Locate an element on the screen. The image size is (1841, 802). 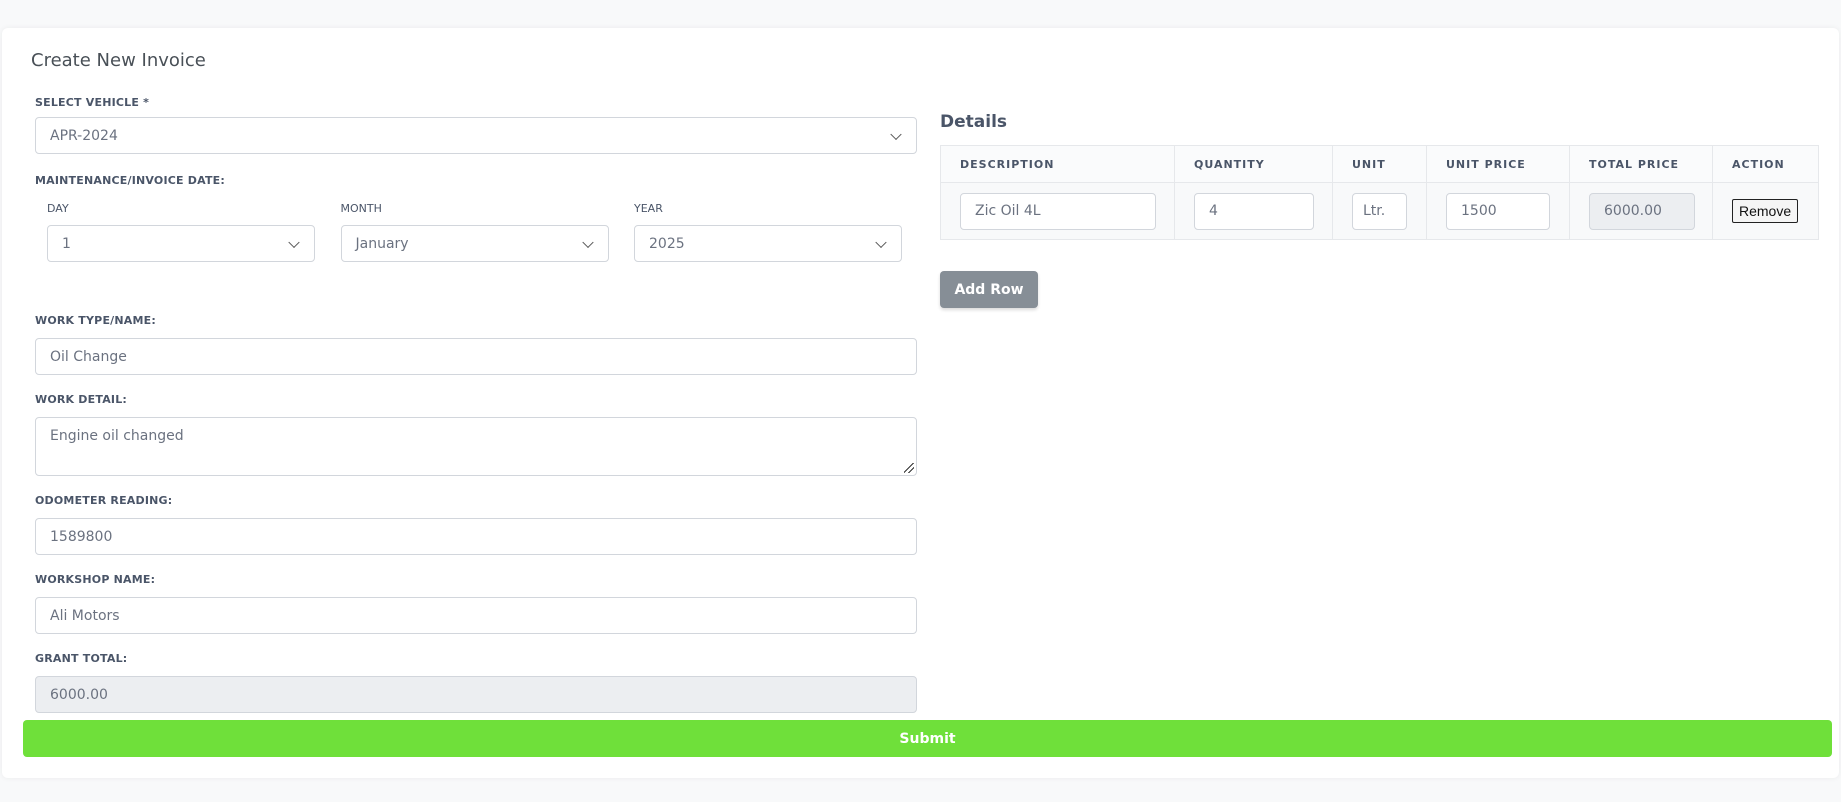
work-detail-label: WORK DETAIL: is located at coordinates (81, 399).